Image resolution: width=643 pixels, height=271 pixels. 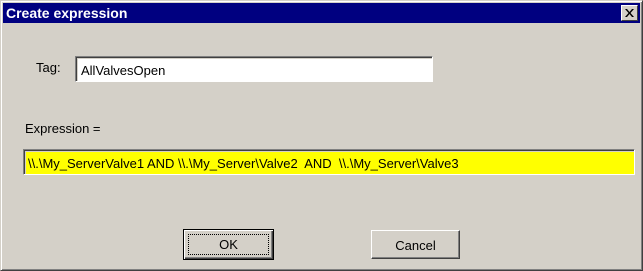 I want to click on ok-button: OK, so click(x=228, y=244).